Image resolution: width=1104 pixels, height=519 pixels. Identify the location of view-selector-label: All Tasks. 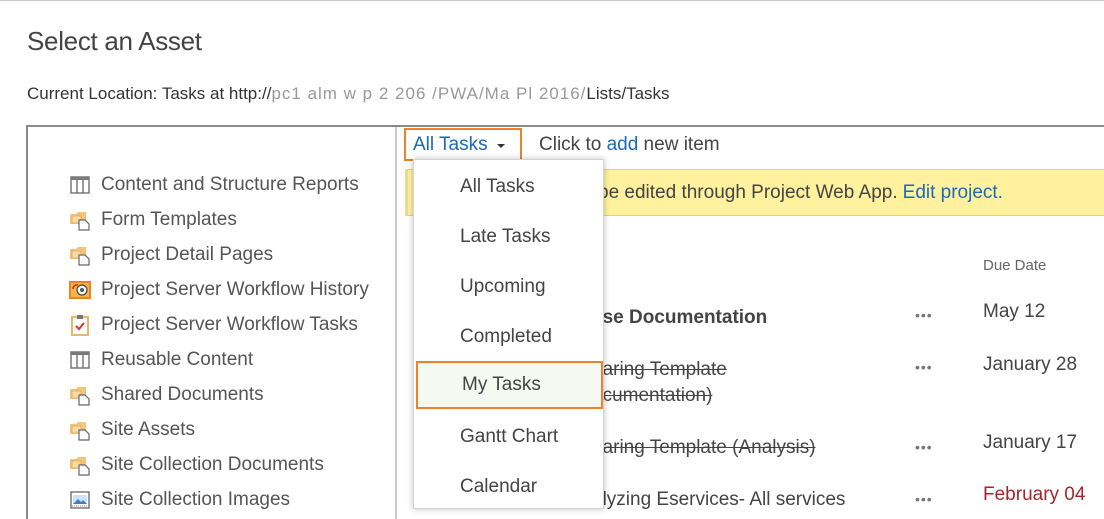
(450, 144).